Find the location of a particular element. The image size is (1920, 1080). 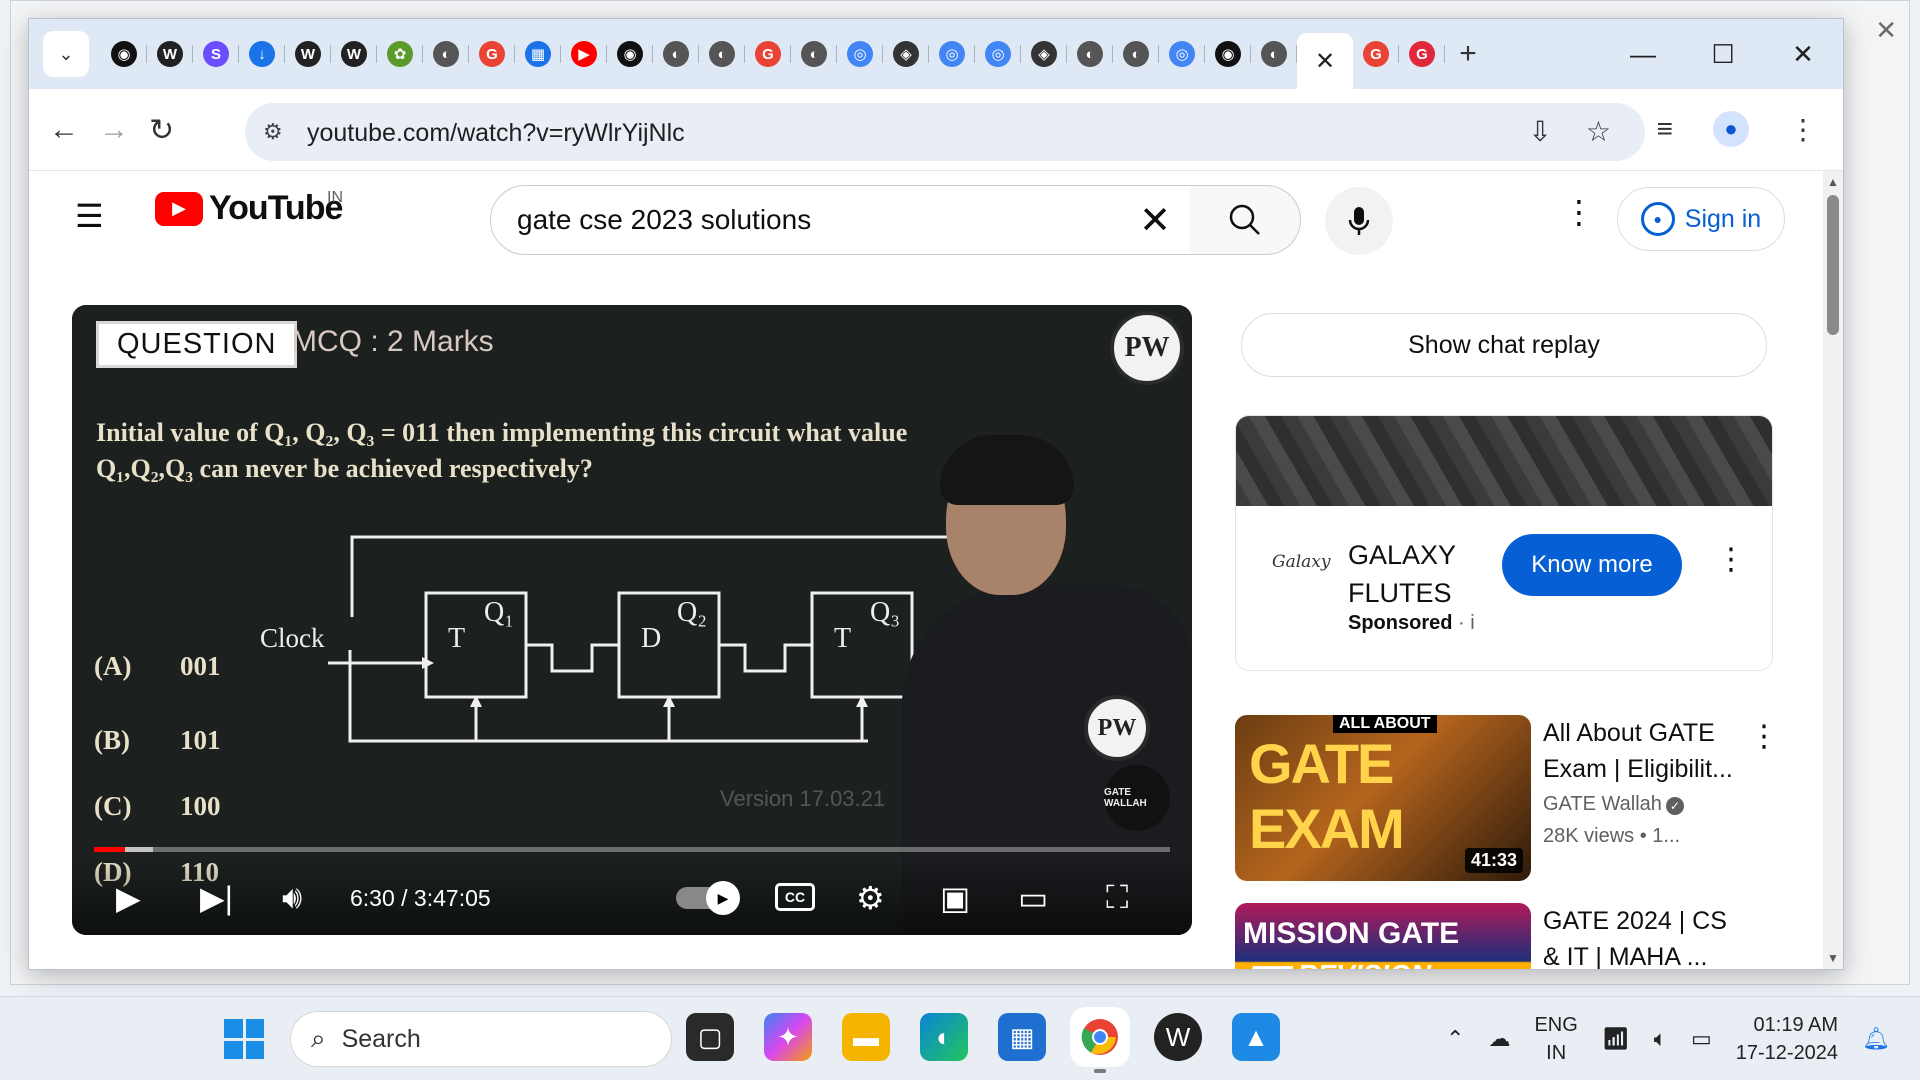

ad-more-icon: ⋮ is located at coordinates (1731, 559).